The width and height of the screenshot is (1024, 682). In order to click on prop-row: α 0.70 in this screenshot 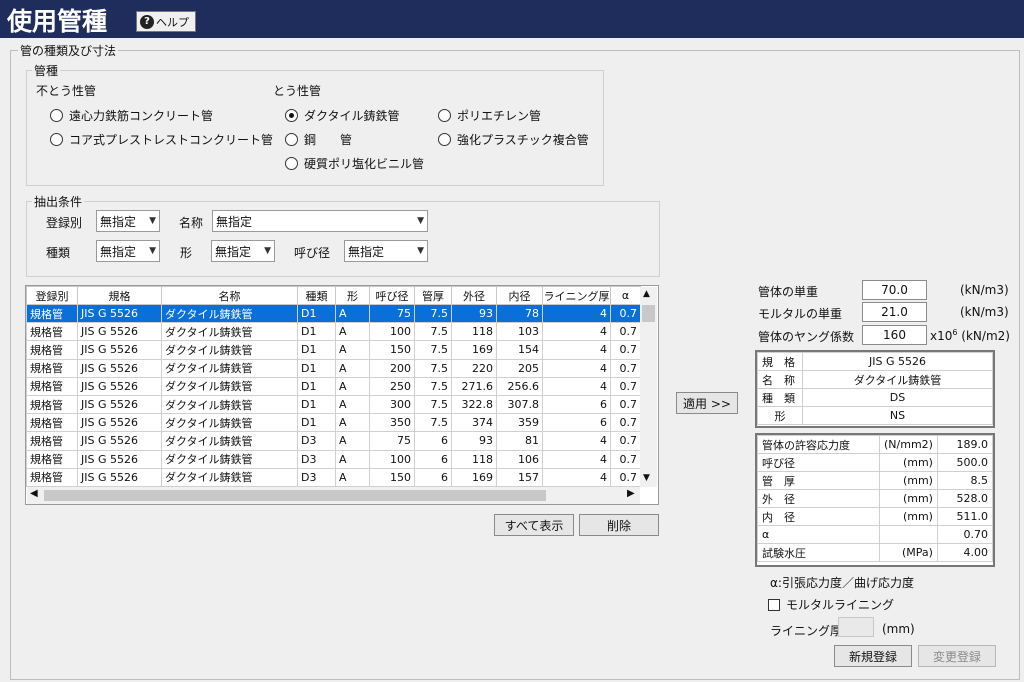, I will do `click(875, 534)`.